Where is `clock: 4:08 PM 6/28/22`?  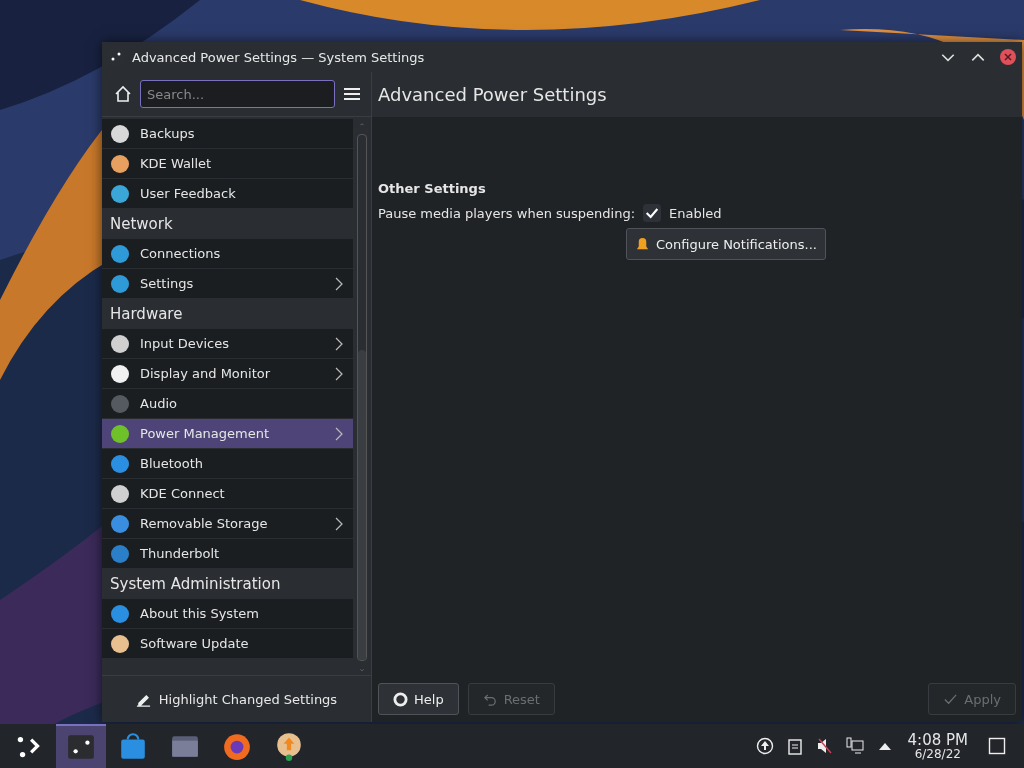
clock: 4:08 PM 6/28/22 is located at coordinates (937, 746).